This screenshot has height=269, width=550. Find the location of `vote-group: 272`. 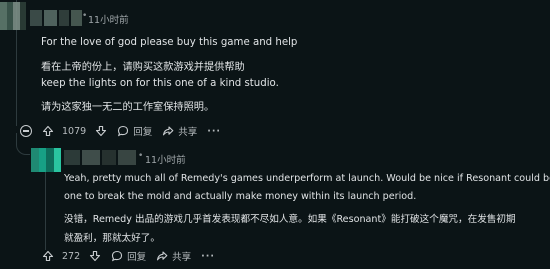

vote-group: 272 is located at coordinates (71, 256).